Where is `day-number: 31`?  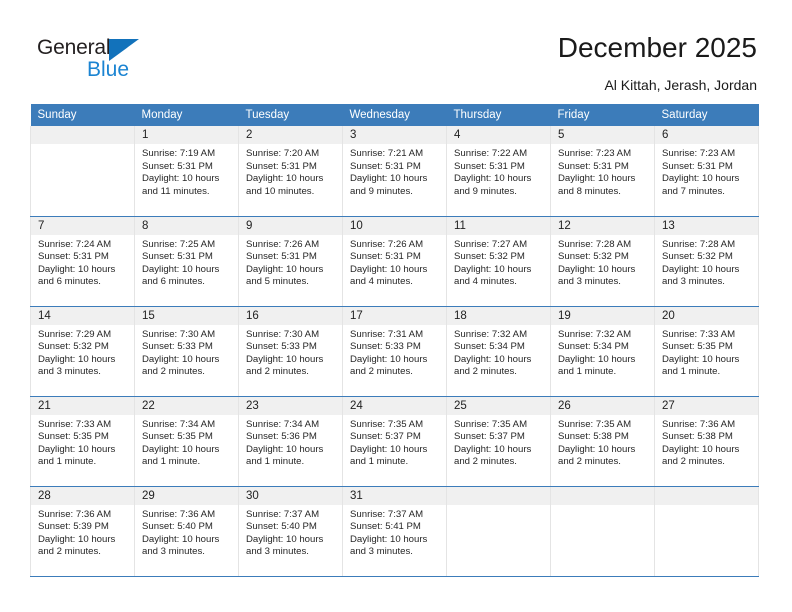
day-number: 31 is located at coordinates (394, 495).